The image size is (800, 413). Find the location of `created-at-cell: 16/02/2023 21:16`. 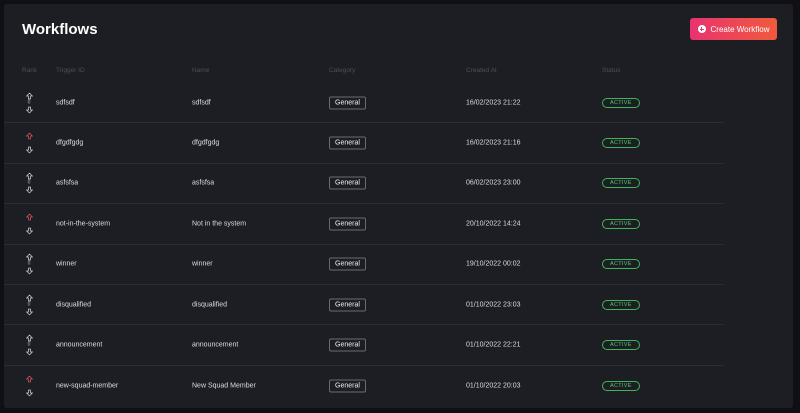

created-at-cell: 16/02/2023 21:16 is located at coordinates (493, 143).